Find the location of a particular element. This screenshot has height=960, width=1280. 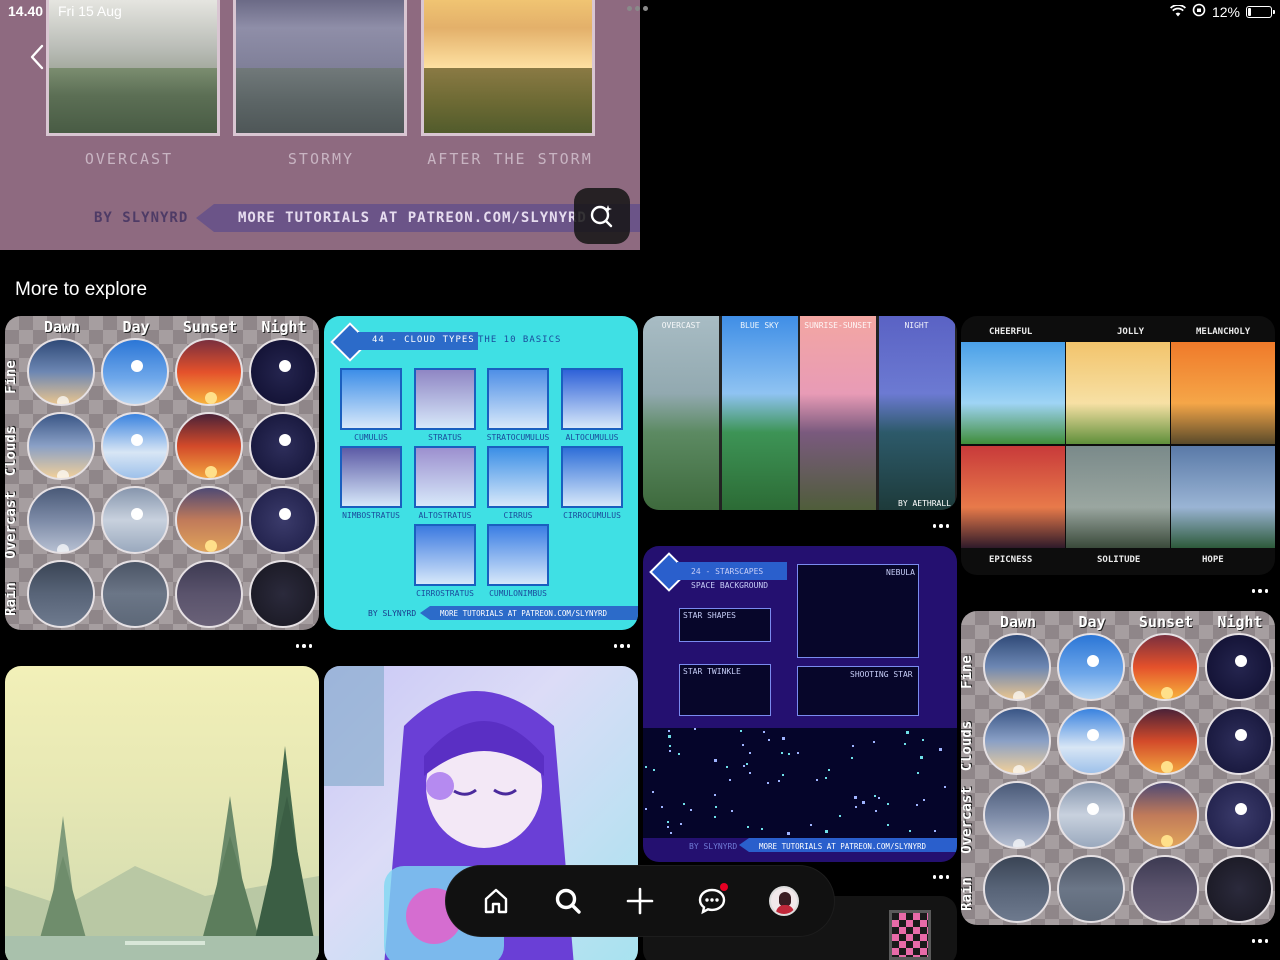

home-button is located at coordinates (496, 901).